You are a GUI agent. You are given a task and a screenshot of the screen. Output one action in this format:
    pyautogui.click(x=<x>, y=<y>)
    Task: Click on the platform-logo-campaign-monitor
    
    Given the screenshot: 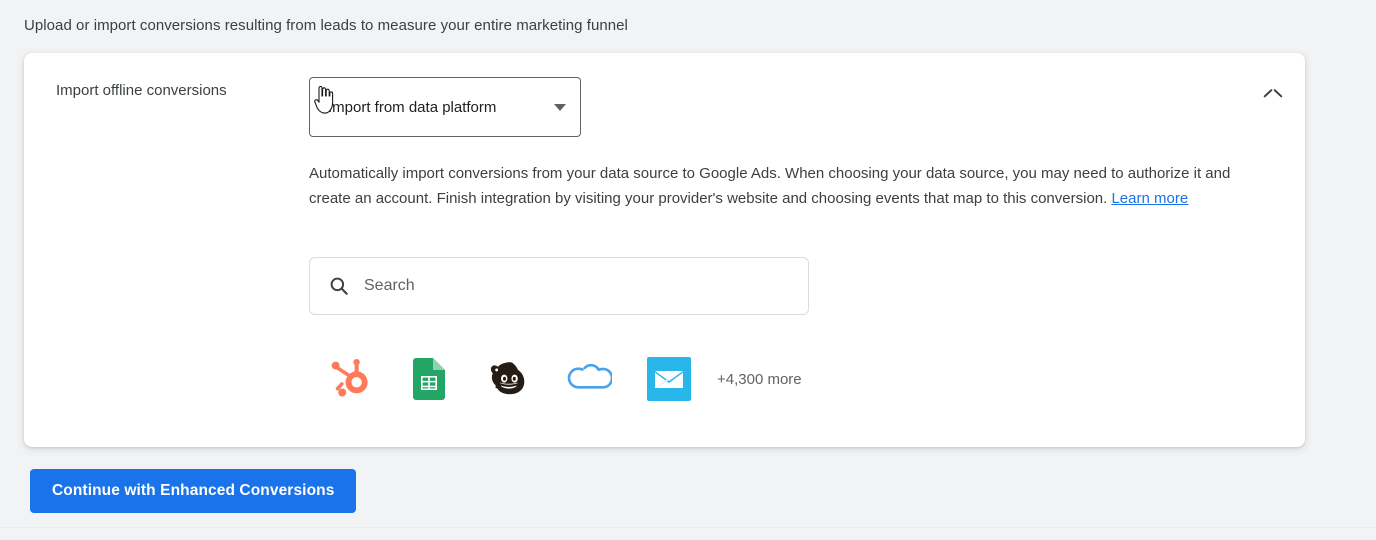 What is the action you would take?
    pyautogui.click(x=669, y=379)
    